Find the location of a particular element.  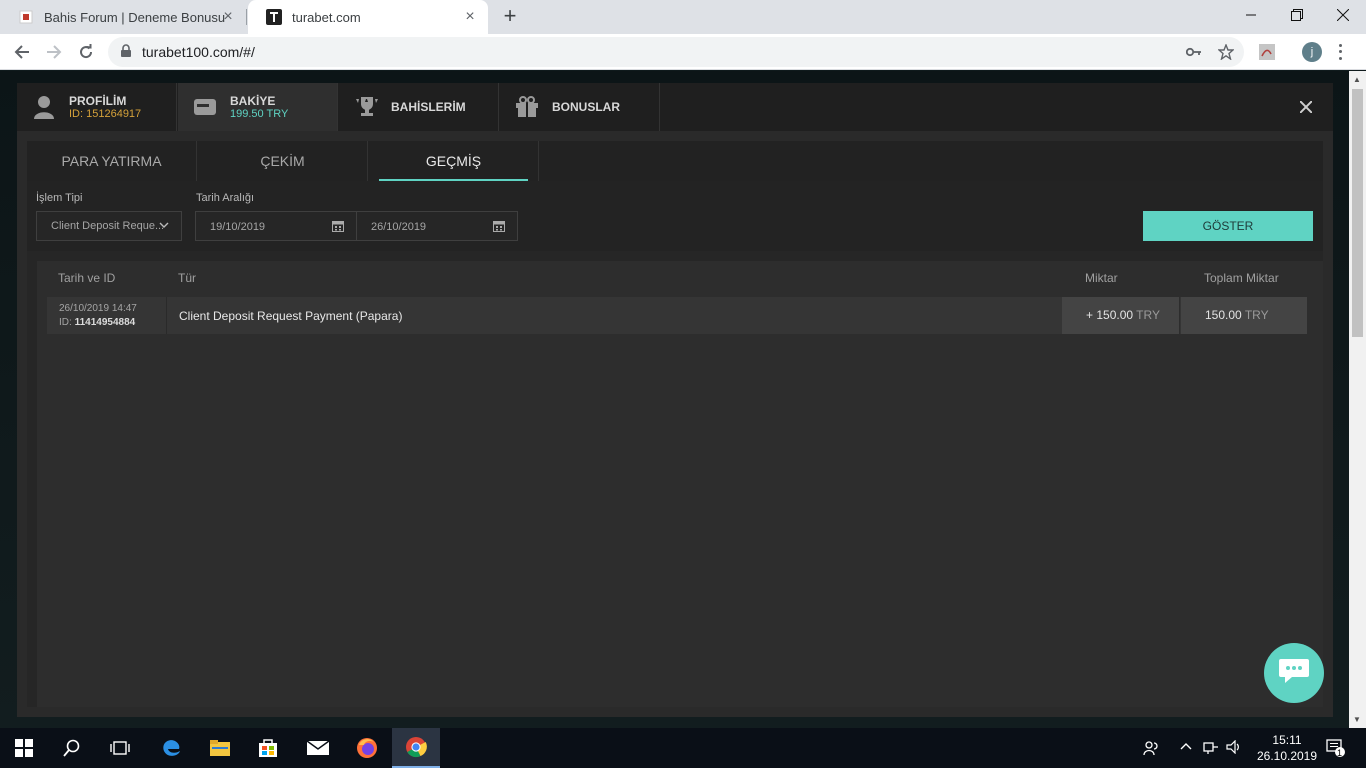

live-chat-button is located at coordinates (1294, 673).